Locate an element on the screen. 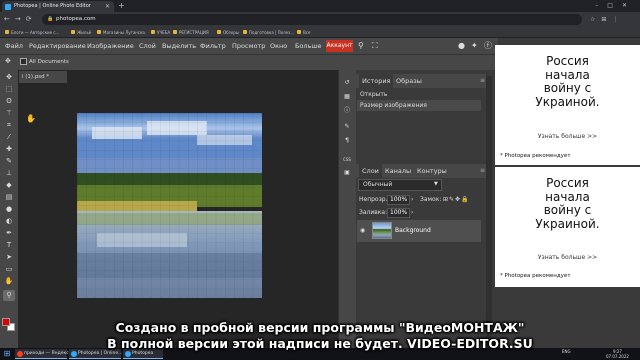 The height and width of the screenshot is (360, 640). facebook-icon: ⓕ is located at coordinates (488, 46).